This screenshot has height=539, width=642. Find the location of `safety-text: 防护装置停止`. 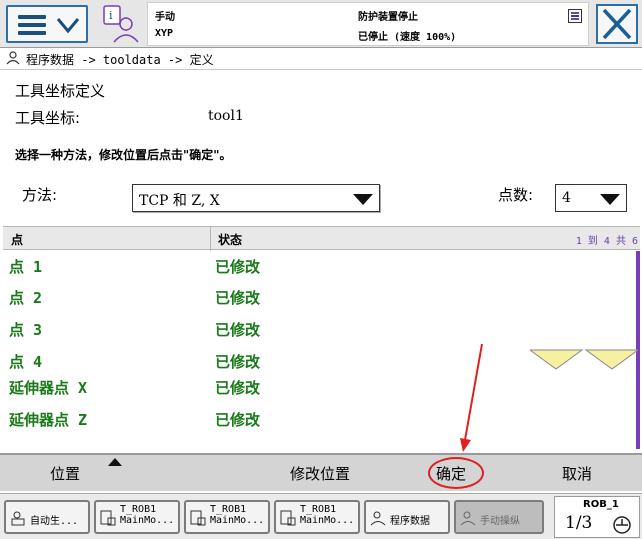

safety-text: 防护装置停止 is located at coordinates (388, 17).